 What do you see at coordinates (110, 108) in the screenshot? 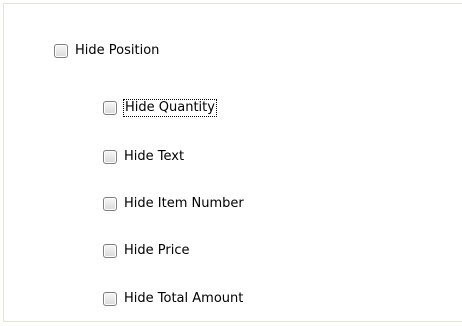
I see `hide-quantity-checkbox` at bounding box center [110, 108].